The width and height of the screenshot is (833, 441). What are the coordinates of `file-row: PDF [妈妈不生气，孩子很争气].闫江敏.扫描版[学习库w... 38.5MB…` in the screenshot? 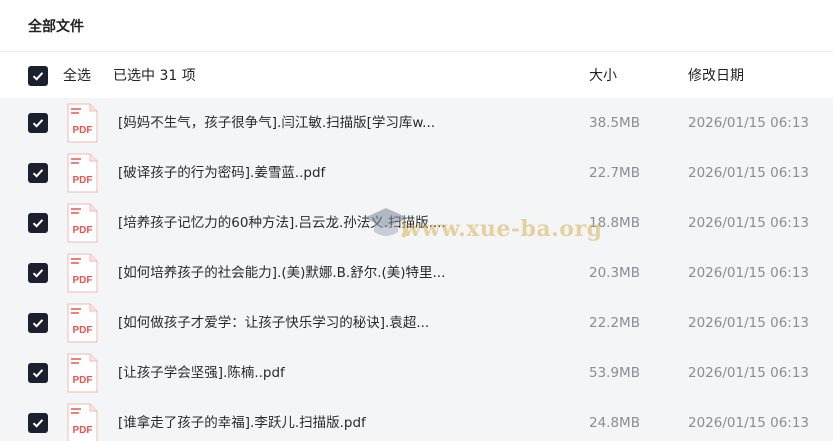 It's located at (416, 123).